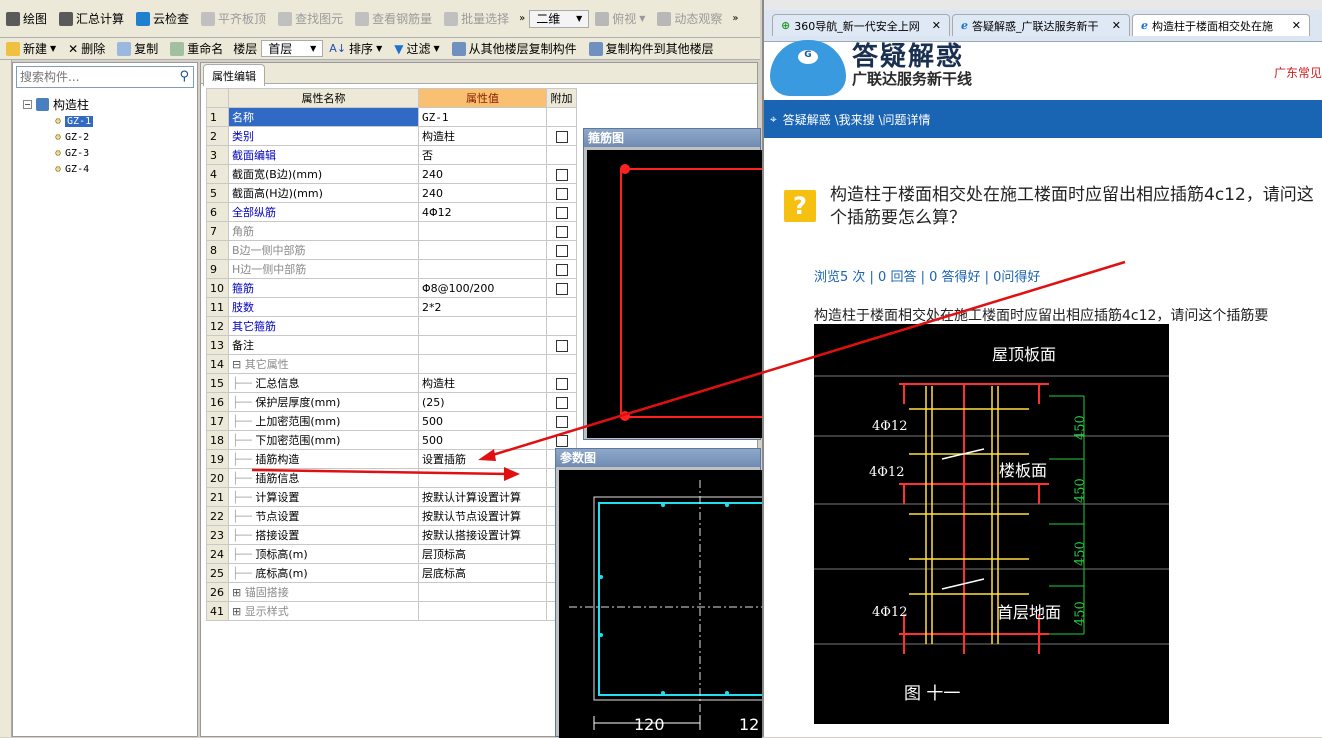 This screenshot has height=738, width=1322. Describe the element at coordinates (1221, 25) in the screenshot. I see `browser-tab: ℯ 构造柱于楼面相交处在施 ✕` at that location.